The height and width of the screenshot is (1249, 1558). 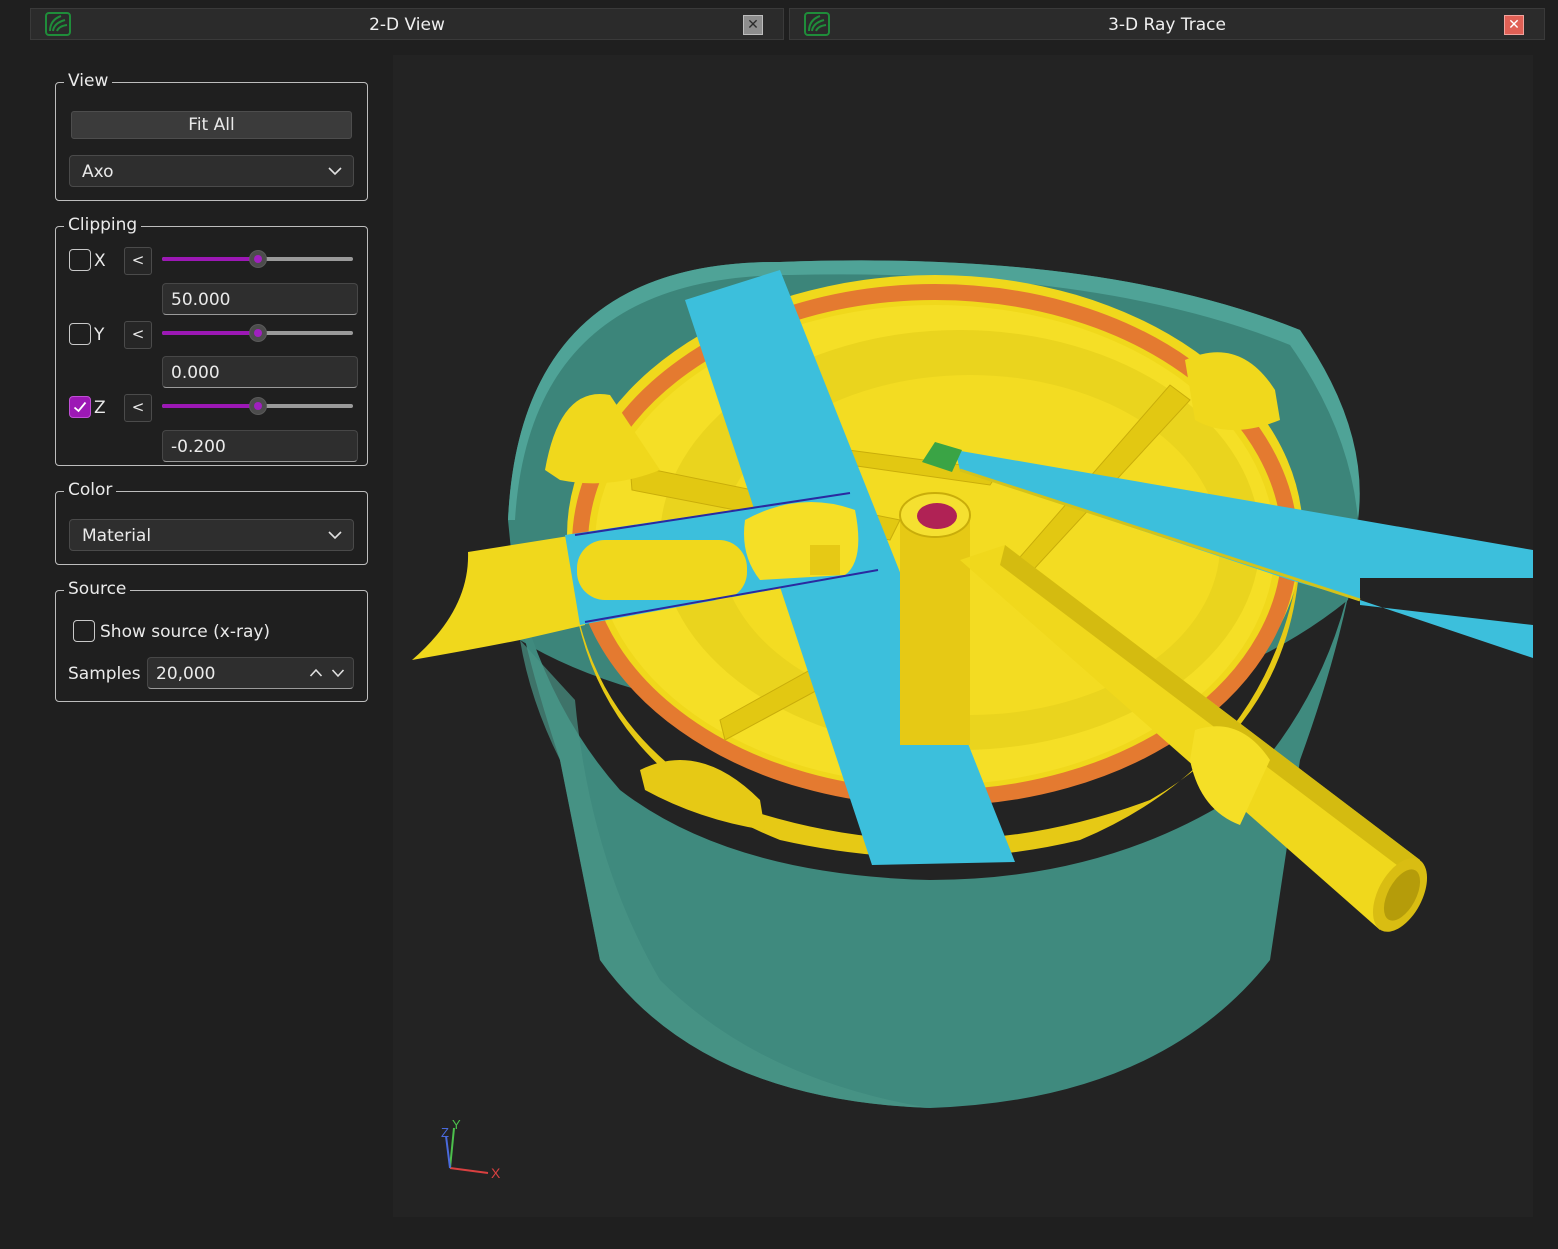 I want to click on clip-z-label: Z, so click(x=100, y=408).